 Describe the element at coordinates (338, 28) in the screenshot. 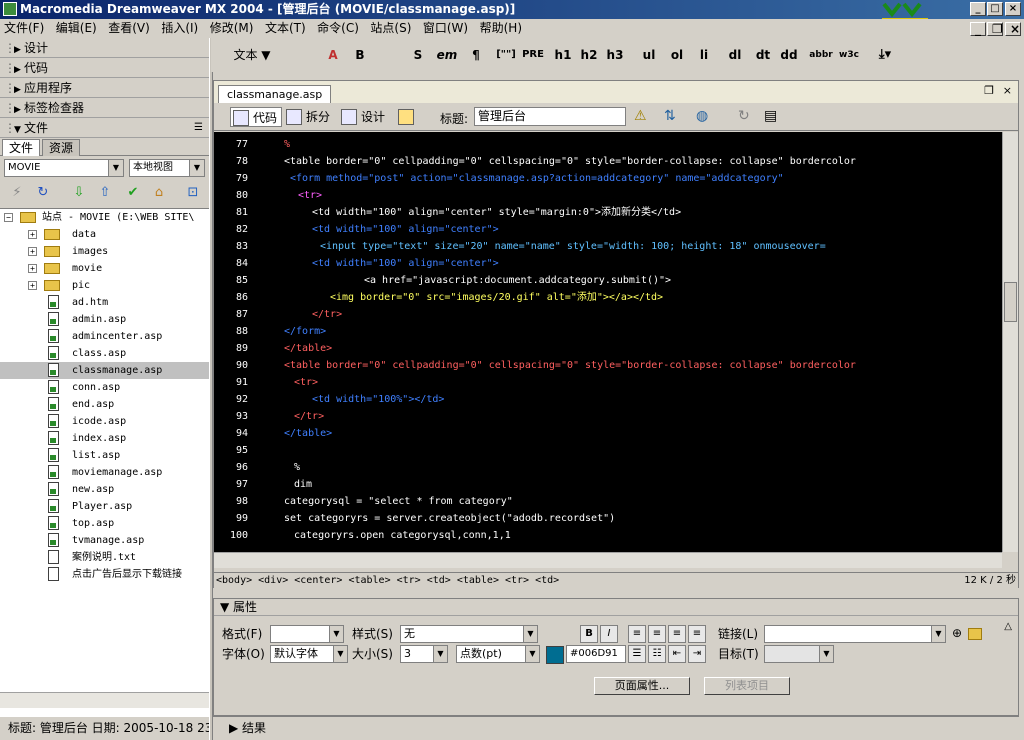

I see `menu-commands: 命令(C)` at that location.